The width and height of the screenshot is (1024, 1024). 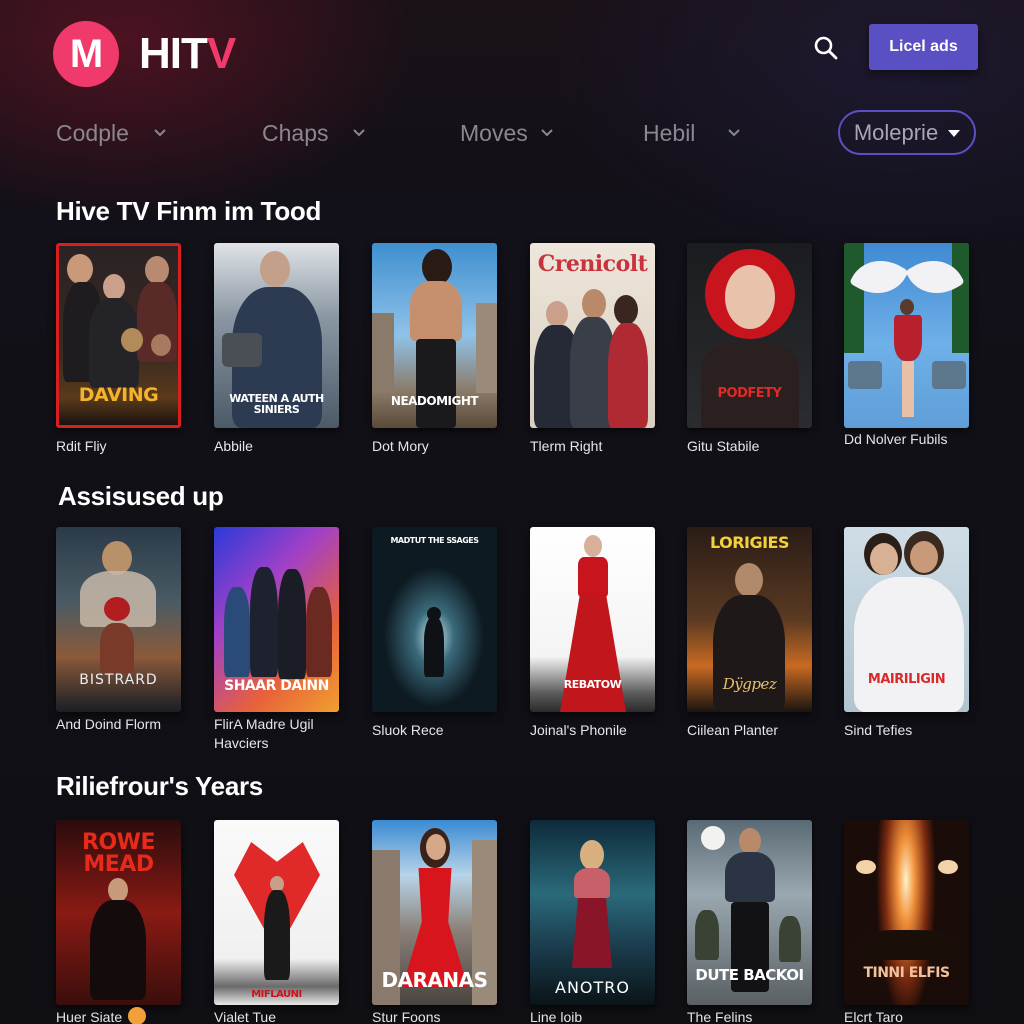 What do you see at coordinates (434, 619) in the screenshot?
I see `poster-image: MADTUT THE SSAGES` at bounding box center [434, 619].